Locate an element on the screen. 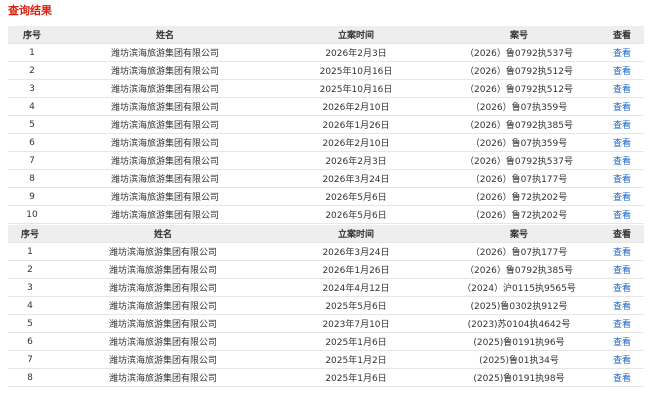  cell-filing-date: 2025年10月16日 is located at coordinates (356, 88).